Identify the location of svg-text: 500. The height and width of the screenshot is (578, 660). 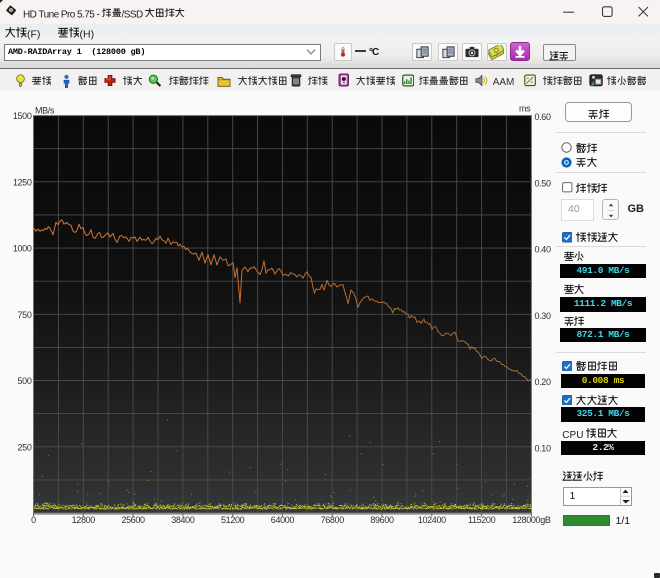
(25, 381).